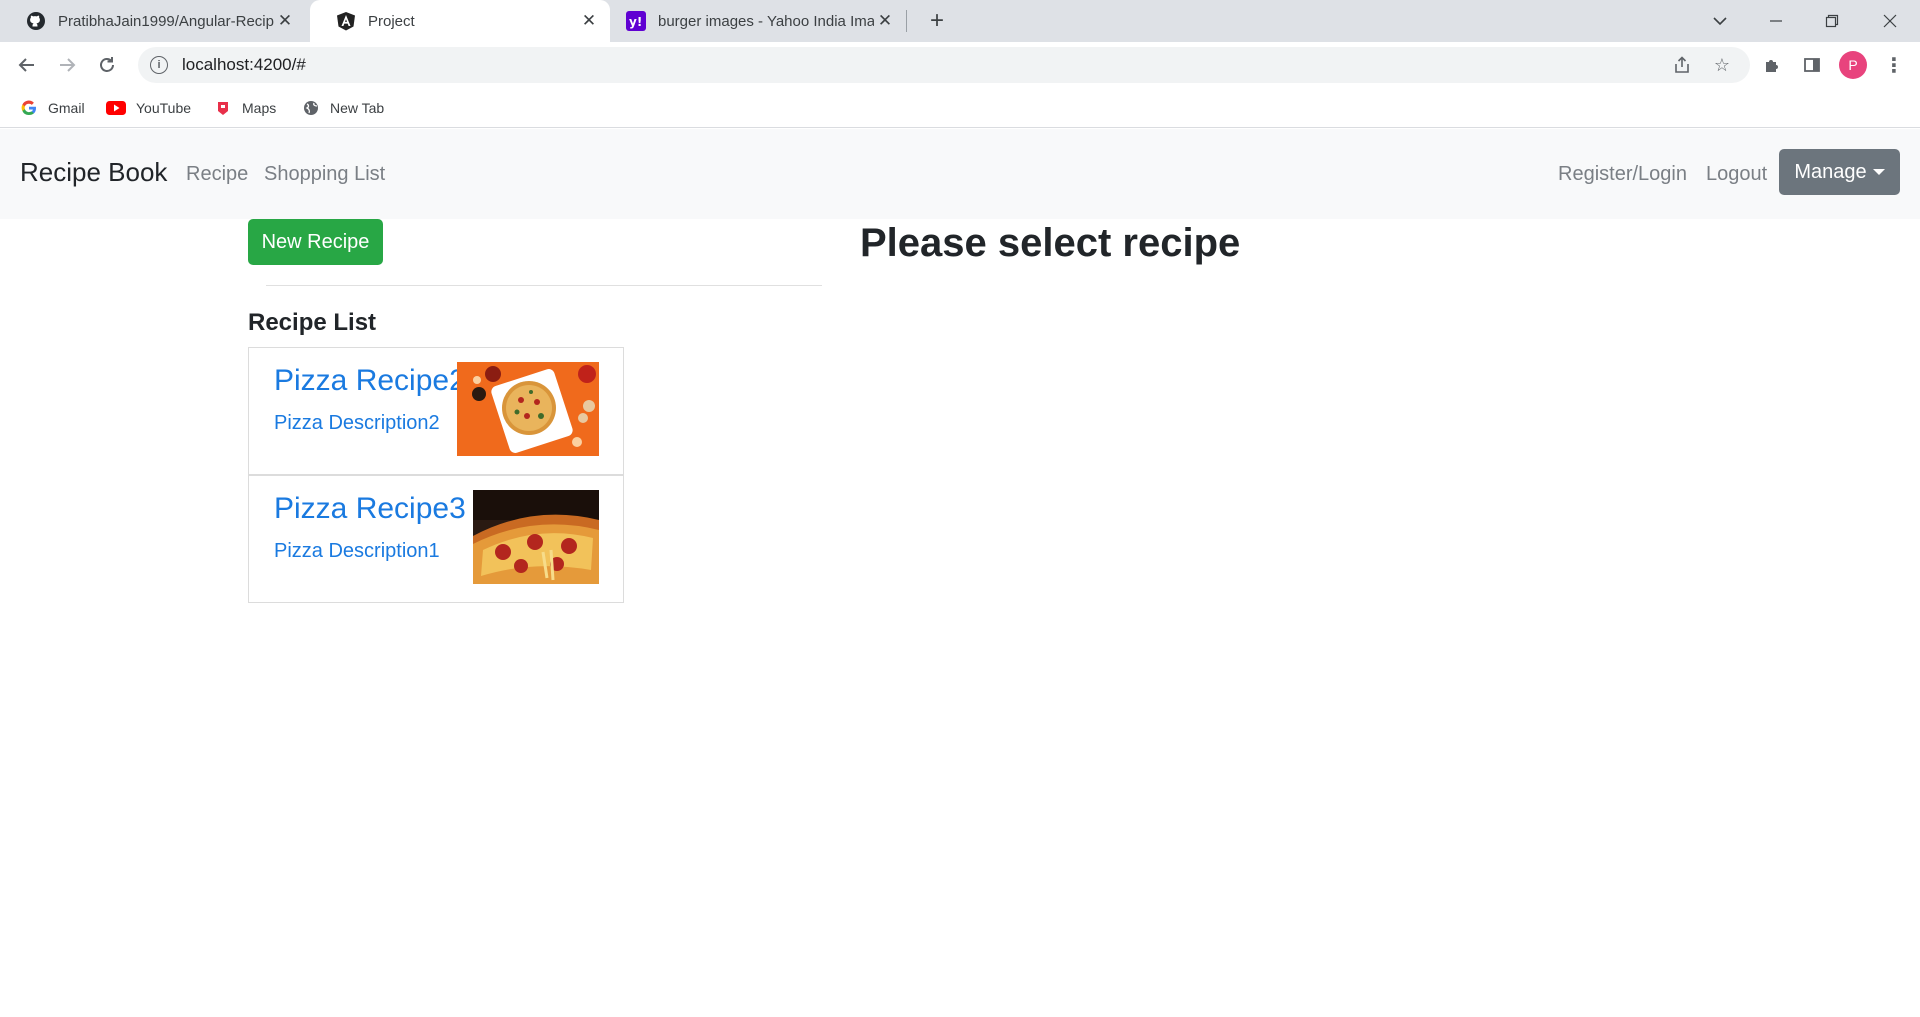 The image size is (1920, 1017). I want to click on manage-label: Manage, so click(1830, 171).